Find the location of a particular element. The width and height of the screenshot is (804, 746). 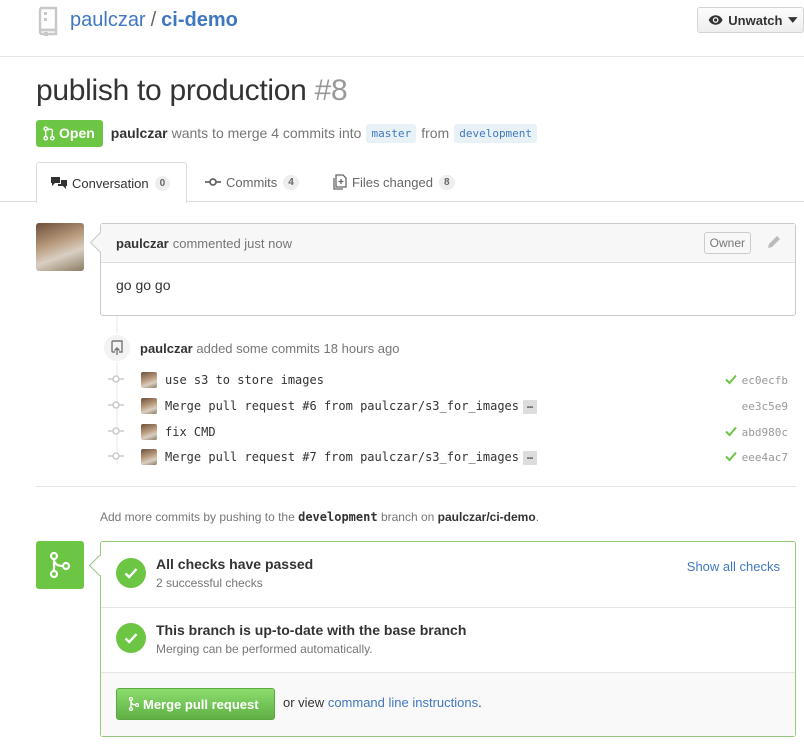

commit-sha-link: eee4ac7 is located at coordinates (765, 457).